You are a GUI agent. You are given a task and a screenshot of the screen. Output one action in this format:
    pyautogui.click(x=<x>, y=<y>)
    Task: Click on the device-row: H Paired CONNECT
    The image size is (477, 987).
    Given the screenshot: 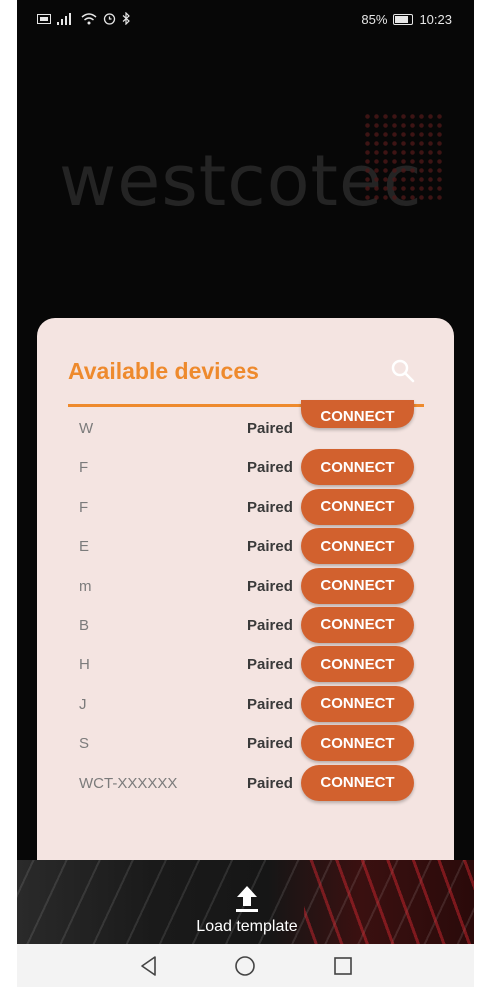 What is the action you would take?
    pyautogui.click(x=245, y=663)
    